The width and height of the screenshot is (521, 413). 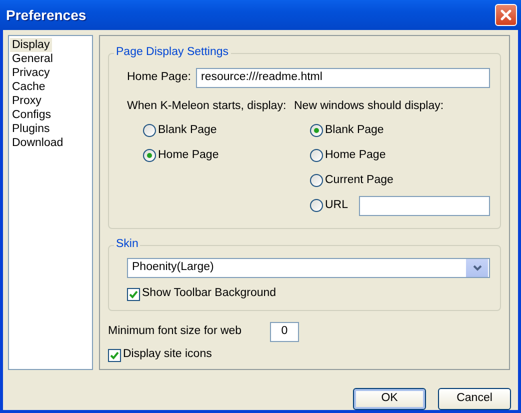 I want to click on checkbox-label: Display site icons, so click(x=167, y=355).